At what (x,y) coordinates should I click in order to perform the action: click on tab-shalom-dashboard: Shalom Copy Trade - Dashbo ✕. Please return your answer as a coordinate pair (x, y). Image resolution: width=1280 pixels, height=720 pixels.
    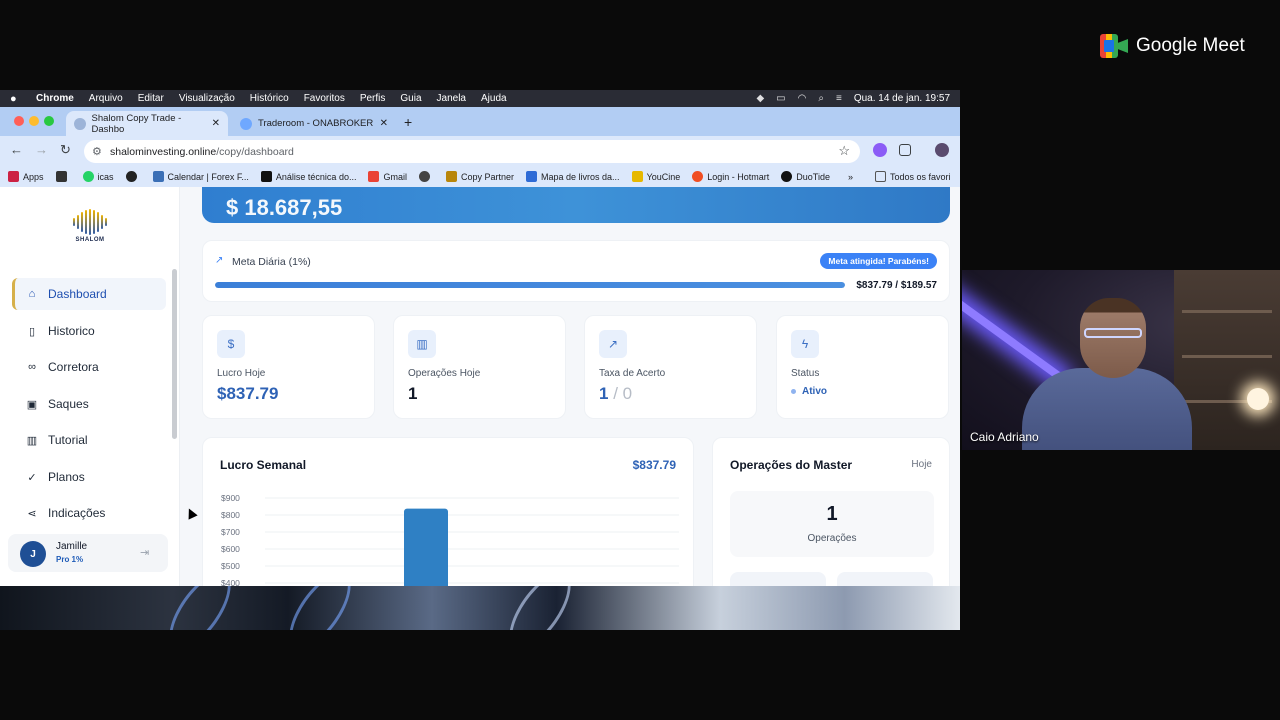
    Looking at the image, I should click on (147, 123).